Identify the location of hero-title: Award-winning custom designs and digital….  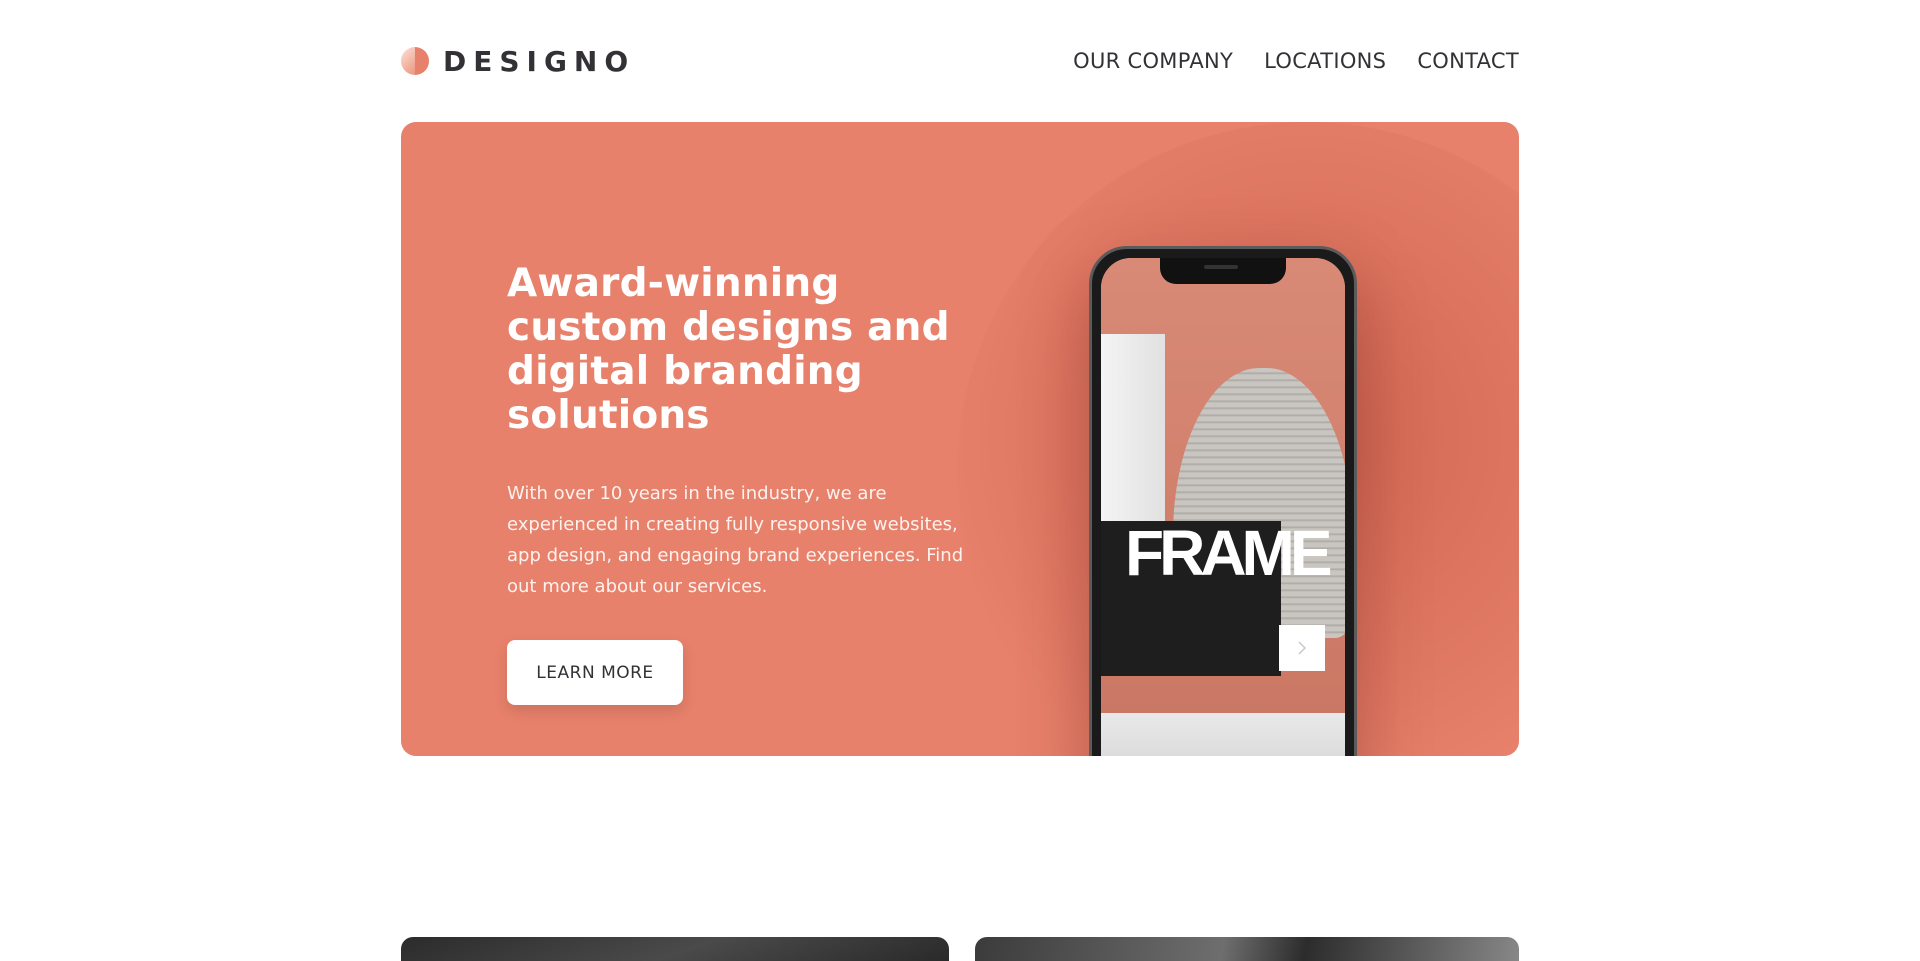
(728, 349).